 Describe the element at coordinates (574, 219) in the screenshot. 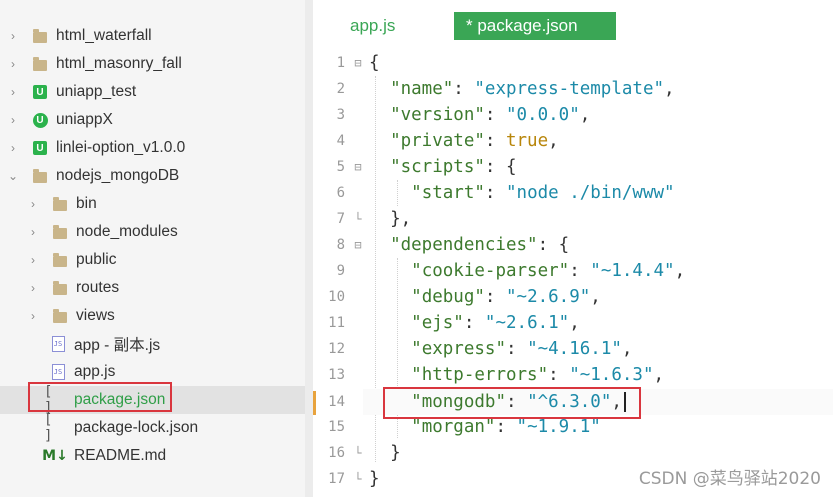

I see `code-line: 7 └ },` at that location.